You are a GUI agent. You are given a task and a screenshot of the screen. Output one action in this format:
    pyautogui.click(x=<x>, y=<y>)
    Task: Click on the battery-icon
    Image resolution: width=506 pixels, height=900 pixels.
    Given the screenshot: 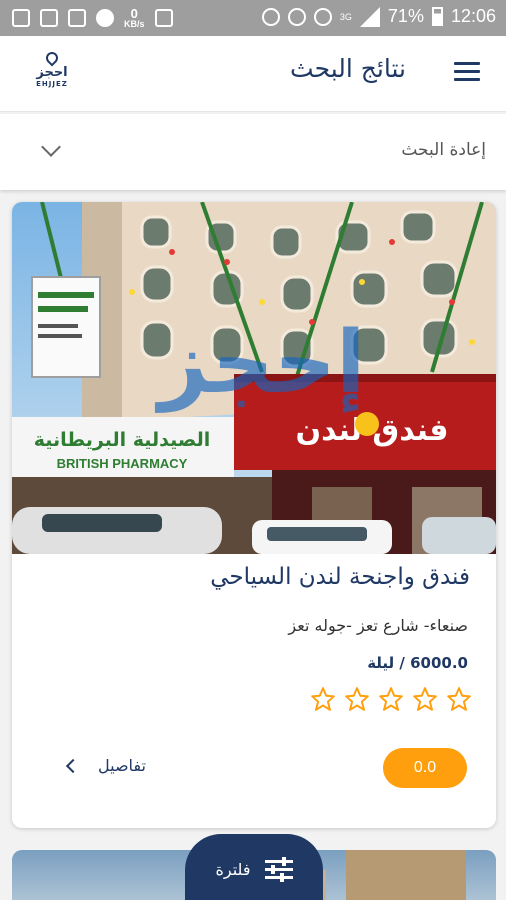 What is the action you would take?
    pyautogui.click(x=437, y=16)
    